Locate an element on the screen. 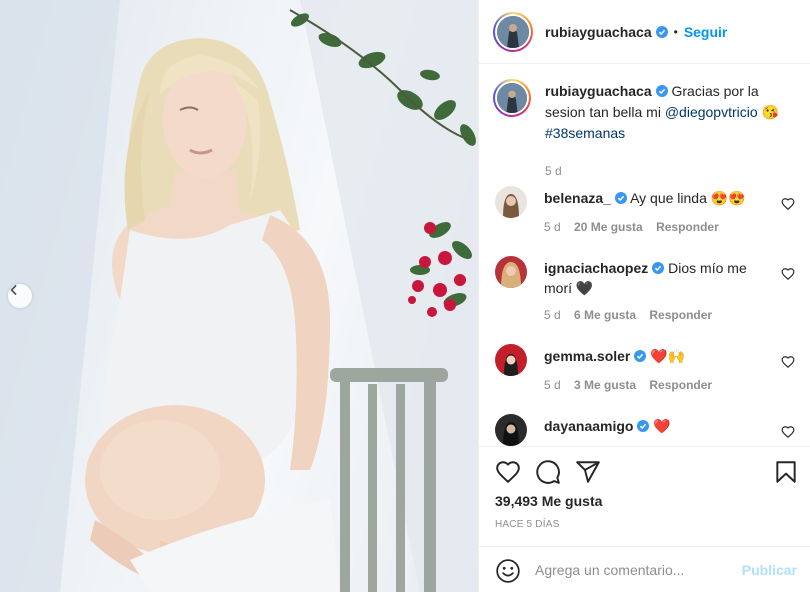 This screenshot has height=592, width=810. comment-bubble-icon is located at coordinates (548, 472).